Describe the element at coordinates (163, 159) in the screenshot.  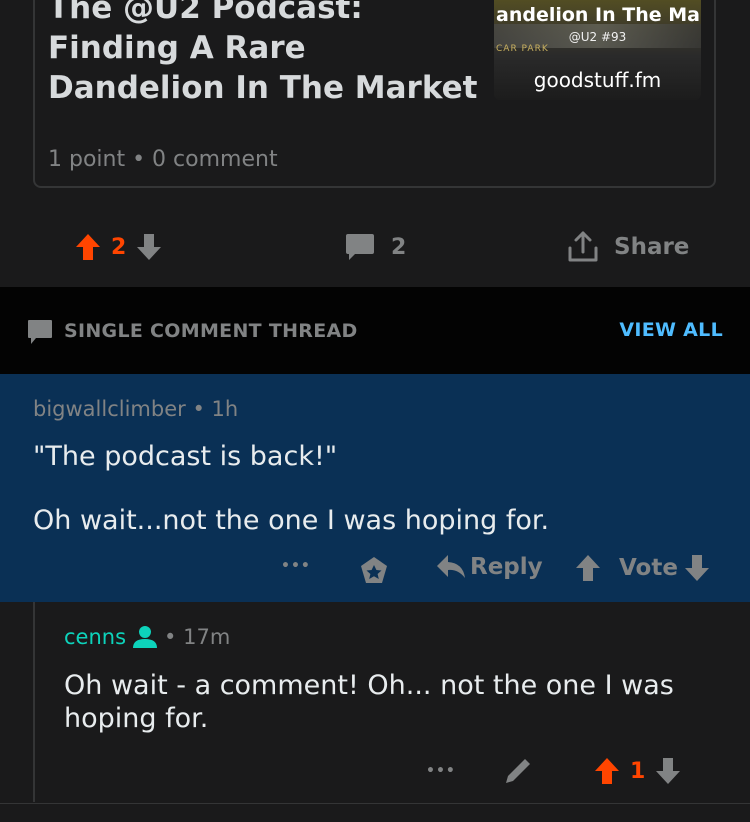
I see `post-meta: 1 point • 0 comment` at that location.